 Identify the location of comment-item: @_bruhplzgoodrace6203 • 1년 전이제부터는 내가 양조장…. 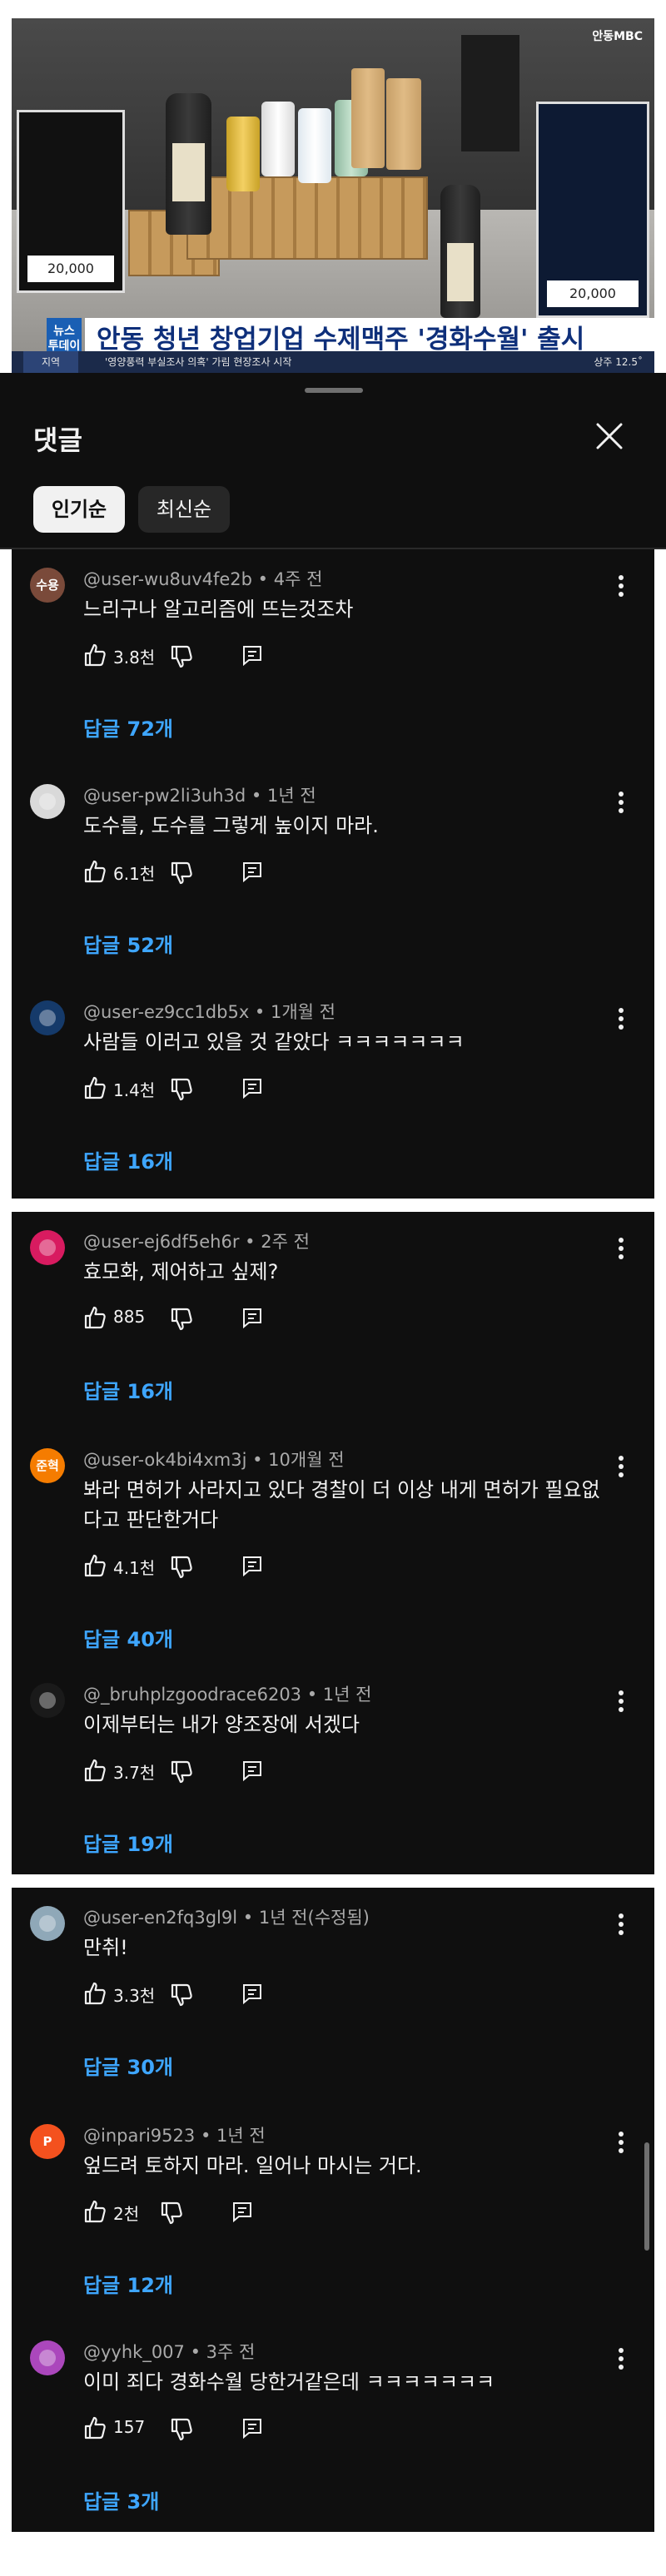
(333, 1770).